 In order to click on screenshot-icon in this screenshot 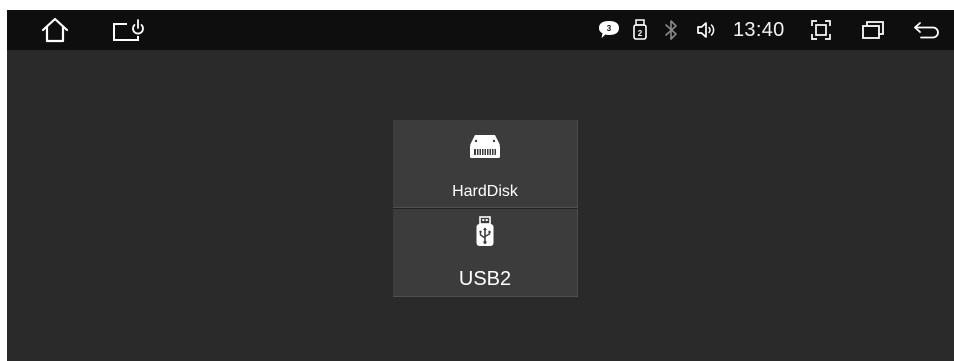, I will do `click(821, 30)`.